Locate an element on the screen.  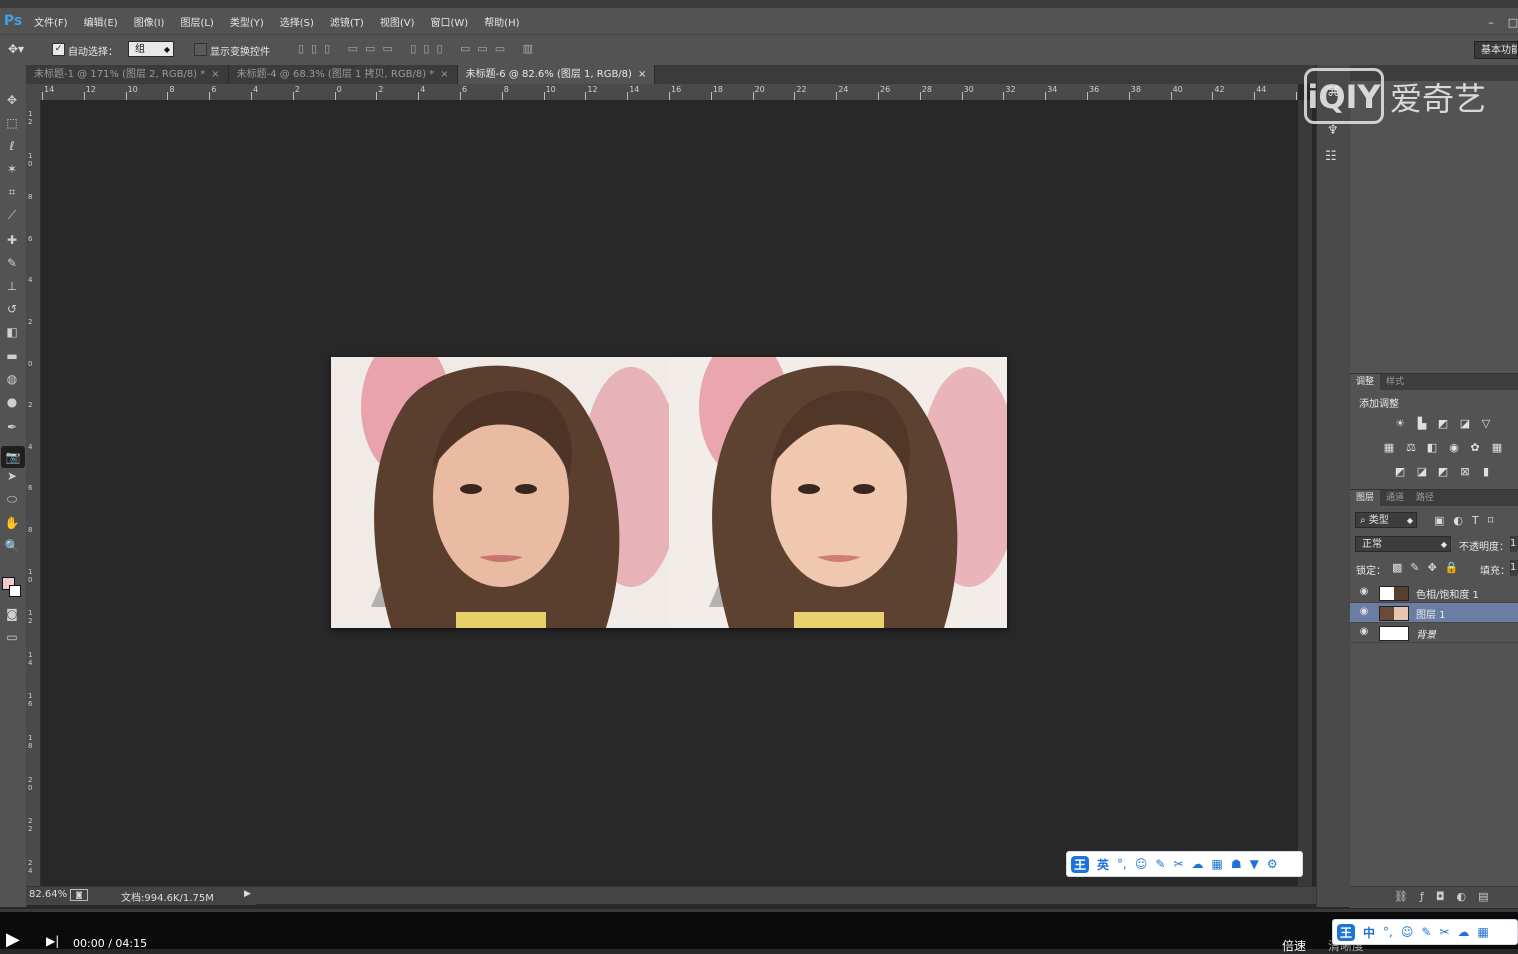
background-color-swatch is located at coordinates (15, 591).